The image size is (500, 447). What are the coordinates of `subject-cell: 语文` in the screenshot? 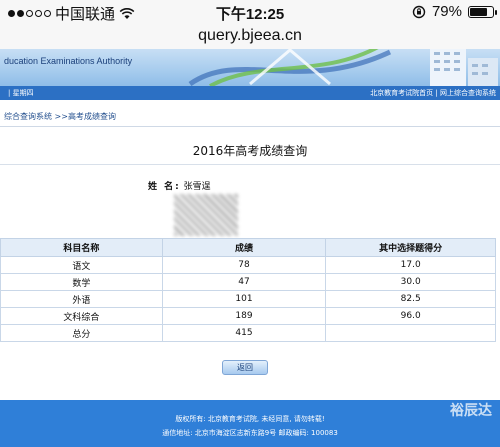 It's located at (81, 265).